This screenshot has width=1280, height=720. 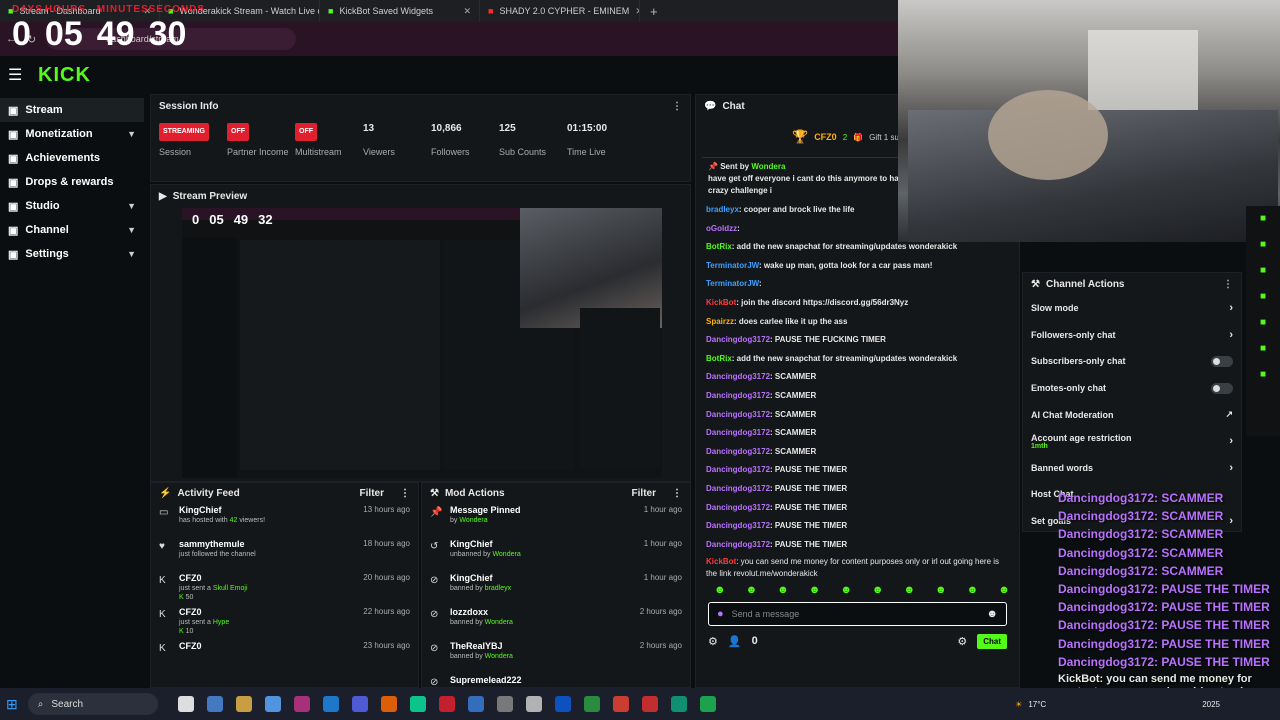 What do you see at coordinates (556, 657) in the screenshot?
I see `mod-action-item: ⊘ TheRealYBJ banned by Wondera 2 hours ago` at bounding box center [556, 657].